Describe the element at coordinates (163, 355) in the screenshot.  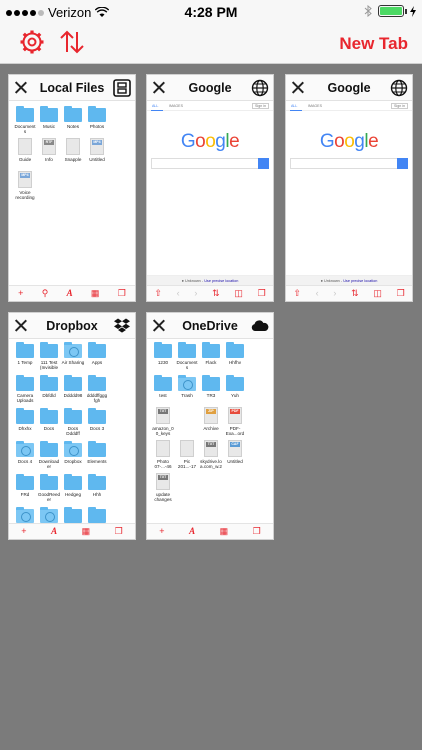
I see `file-item: 1230` at that location.